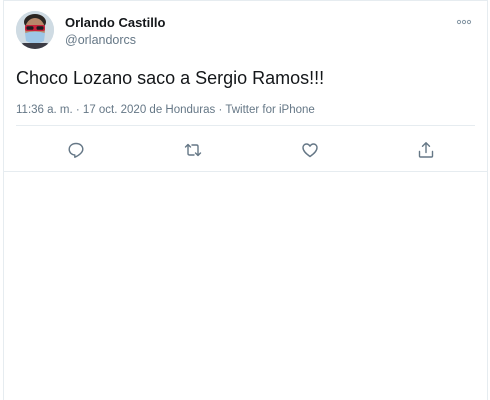  Describe the element at coordinates (245, 149) in the screenshot. I see `tweet-actions` at that location.